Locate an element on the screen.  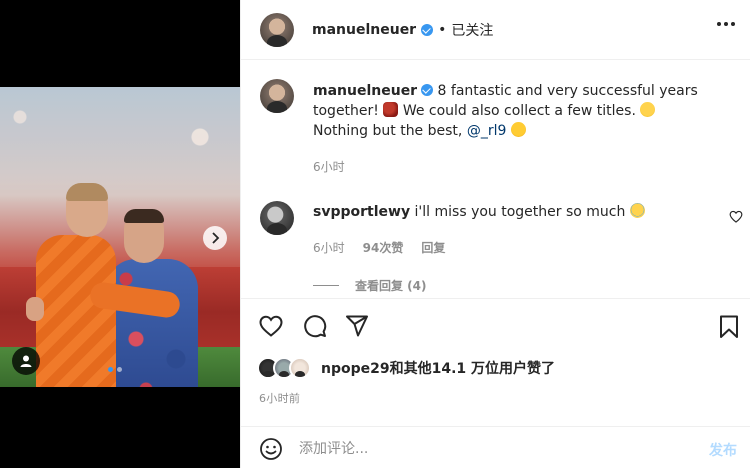
share-paper-plane-icon is located at coordinates (357, 326).